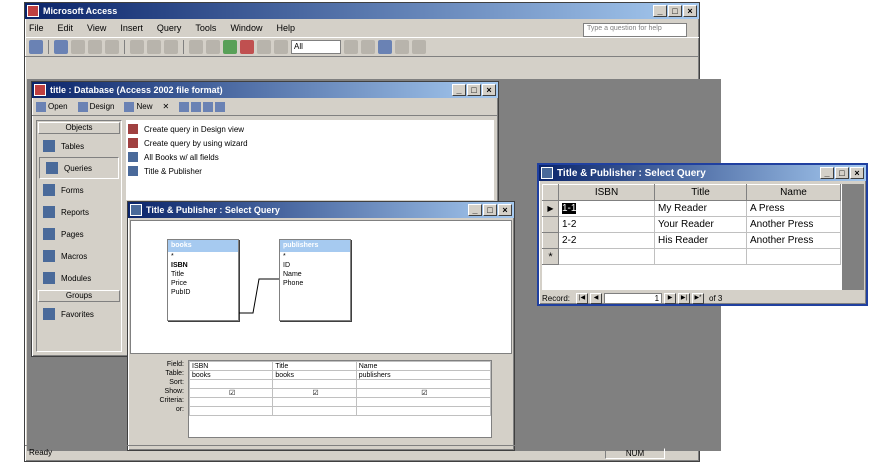 The height and width of the screenshot is (466, 872). I want to click on select-all-corner, so click(550, 192).